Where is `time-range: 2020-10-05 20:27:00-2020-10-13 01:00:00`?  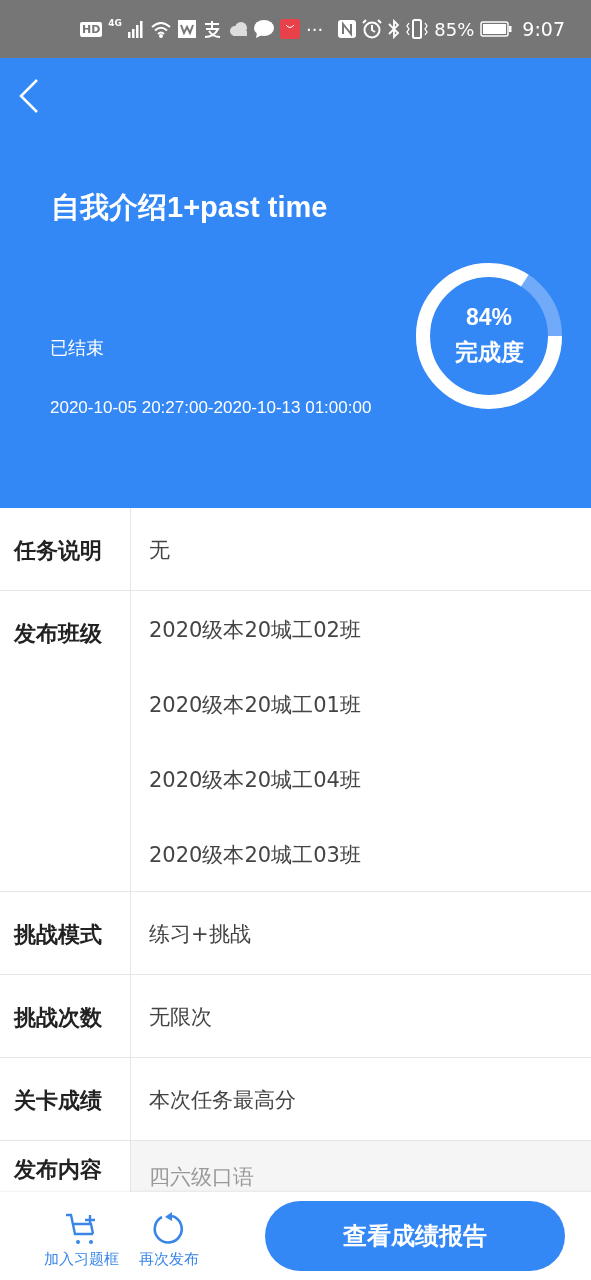 time-range: 2020-10-05 20:27:00-2020-10-13 01:00:00 is located at coordinates (211, 408).